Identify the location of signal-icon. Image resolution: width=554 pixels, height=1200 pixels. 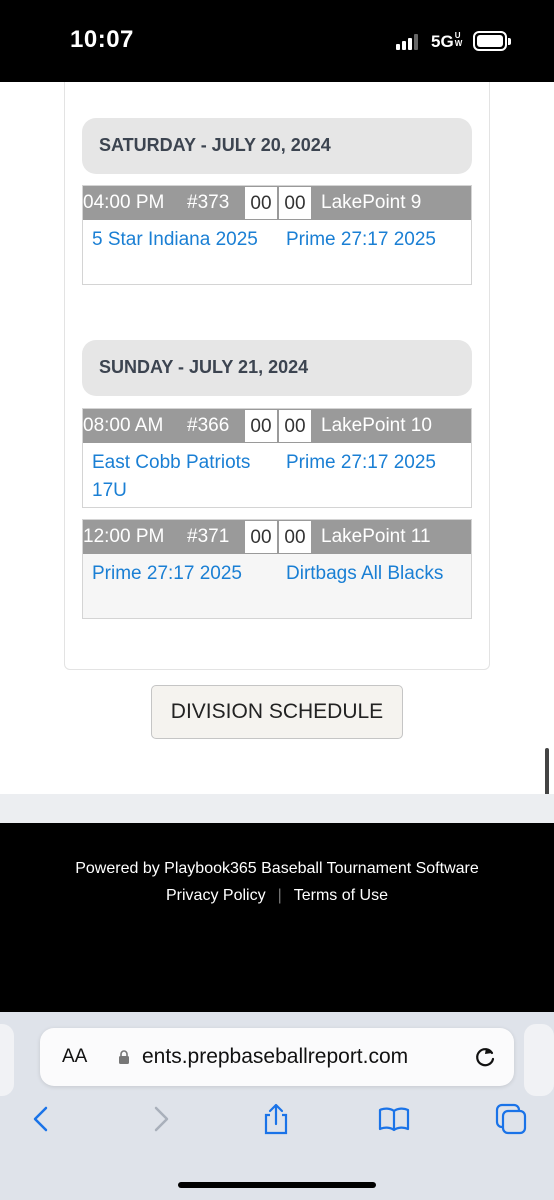
(408, 42).